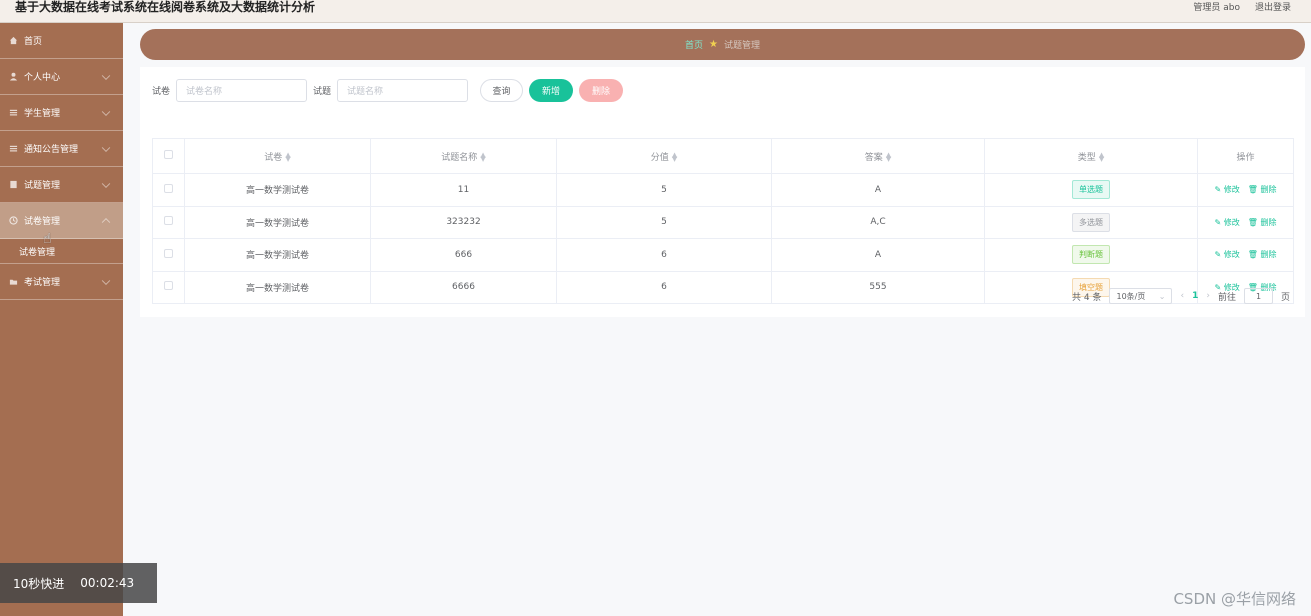 The width and height of the screenshot is (1311, 616). Describe the element at coordinates (47, 239) in the screenshot. I see `hand-cursor-icon: ☝` at that location.